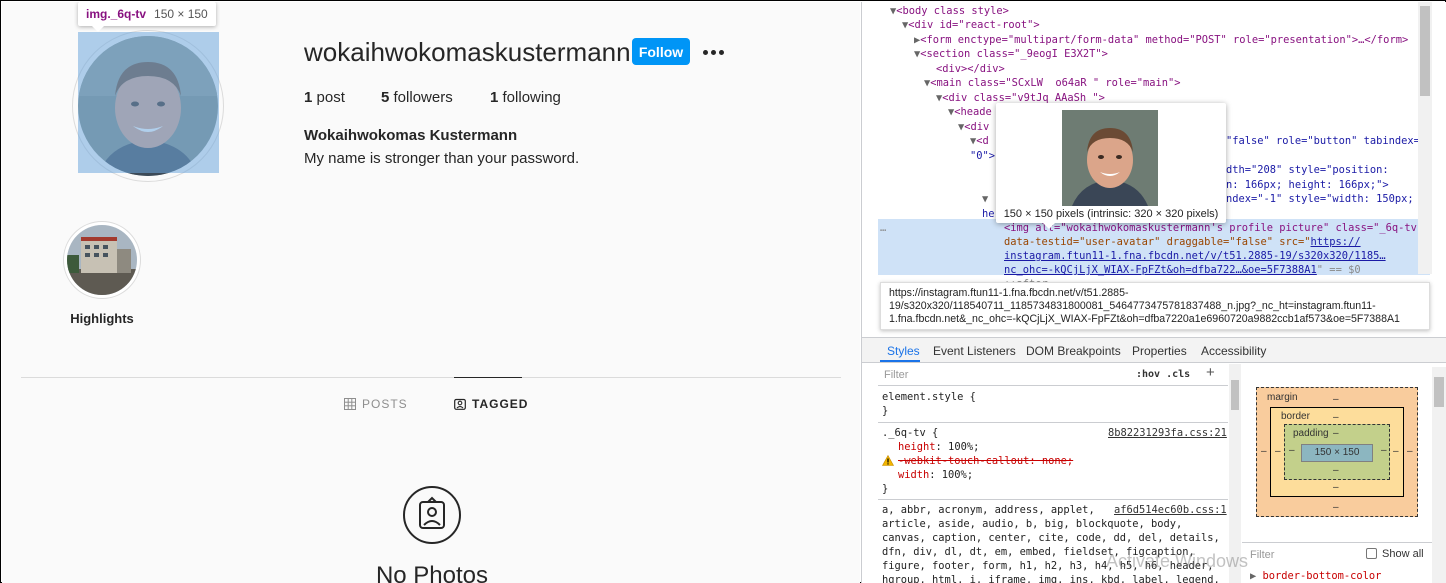  What do you see at coordinates (411, 135) in the screenshot?
I see `profile-full-name: Wokaihwokomas Kustermann` at bounding box center [411, 135].